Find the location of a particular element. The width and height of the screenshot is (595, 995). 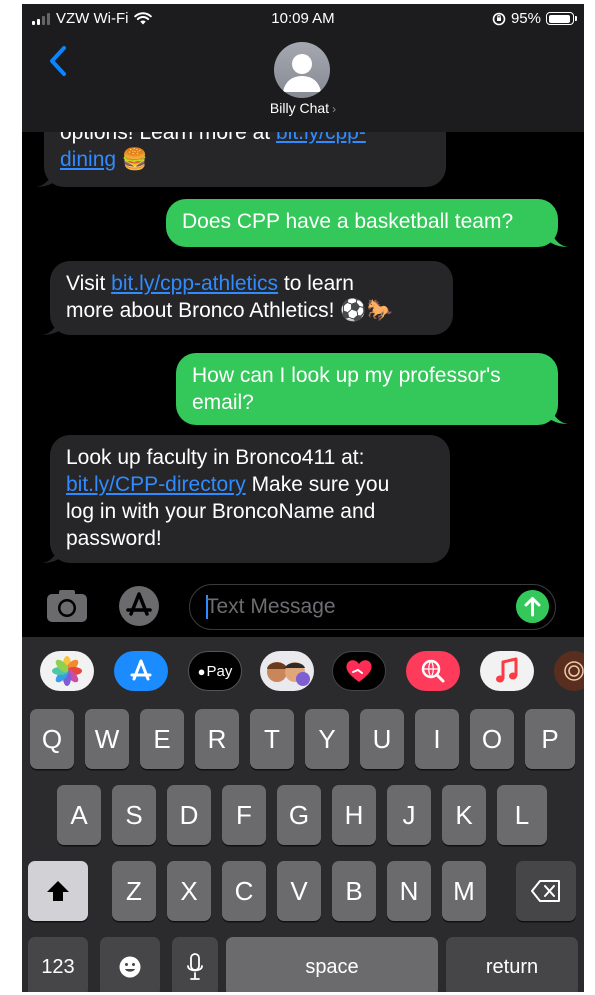

numbers-key: 123 is located at coordinates (58, 964).